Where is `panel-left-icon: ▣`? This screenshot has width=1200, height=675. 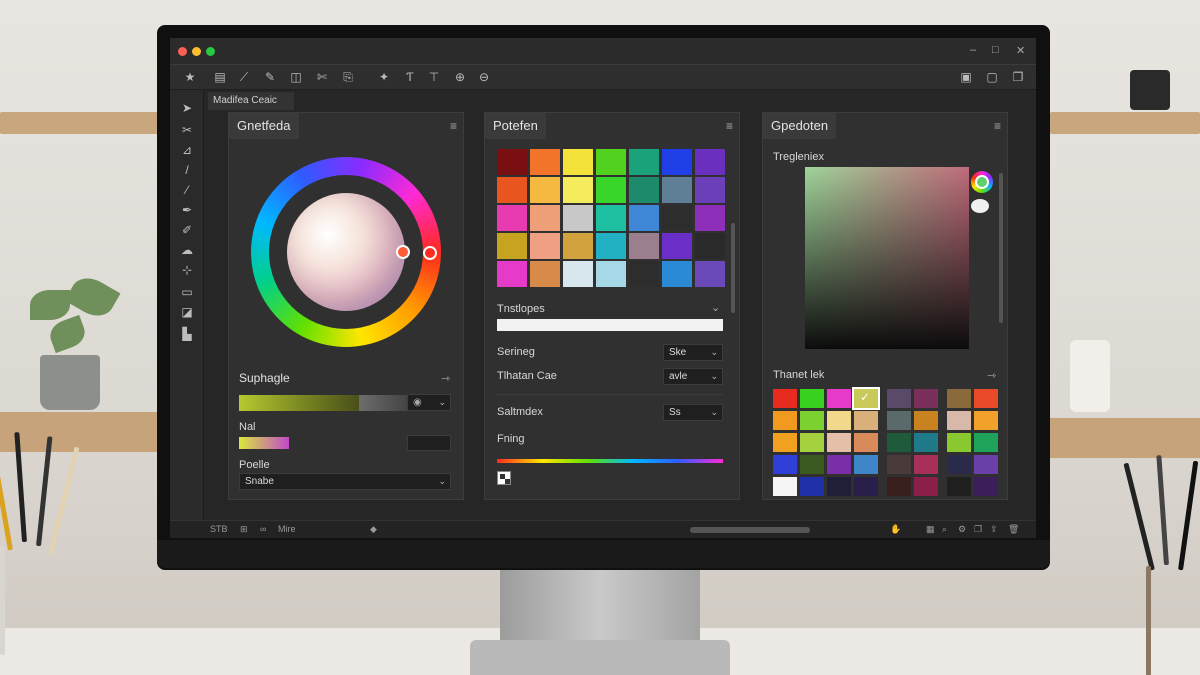 panel-left-icon: ▣ is located at coordinates (966, 77).